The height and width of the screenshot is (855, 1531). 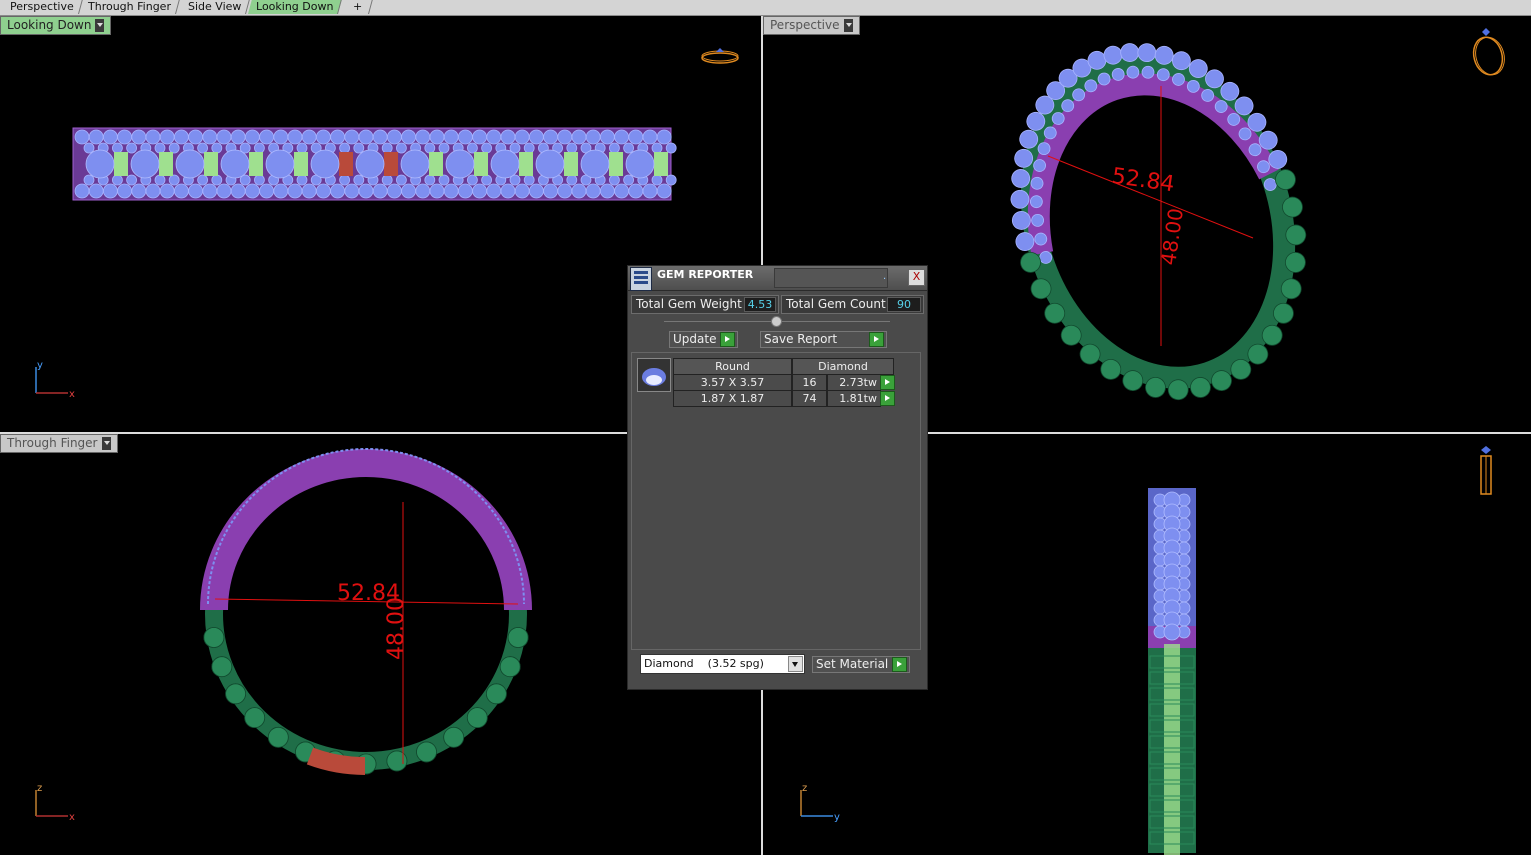 I want to click on update-button: Update, so click(x=703, y=339).